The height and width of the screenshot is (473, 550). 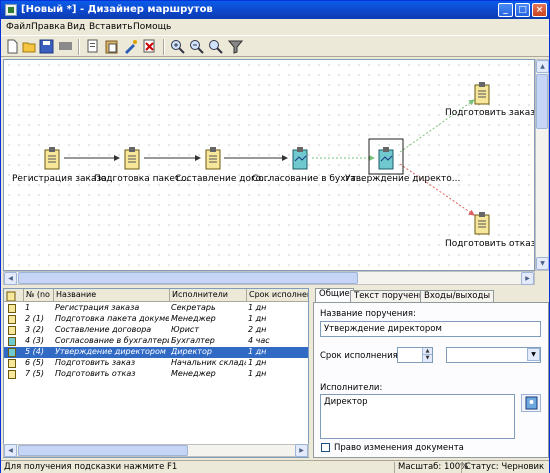 I want to click on column-header-name: Название, so click(x=112, y=295).